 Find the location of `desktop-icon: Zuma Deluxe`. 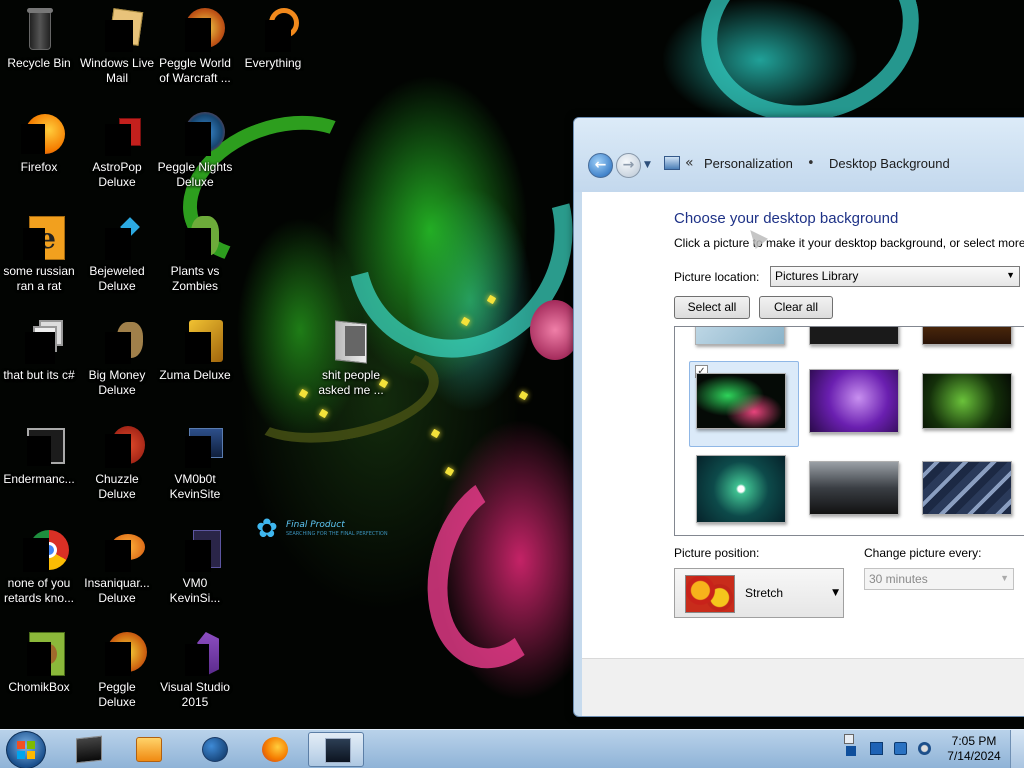

desktop-icon: Zuma Deluxe is located at coordinates (195, 350).